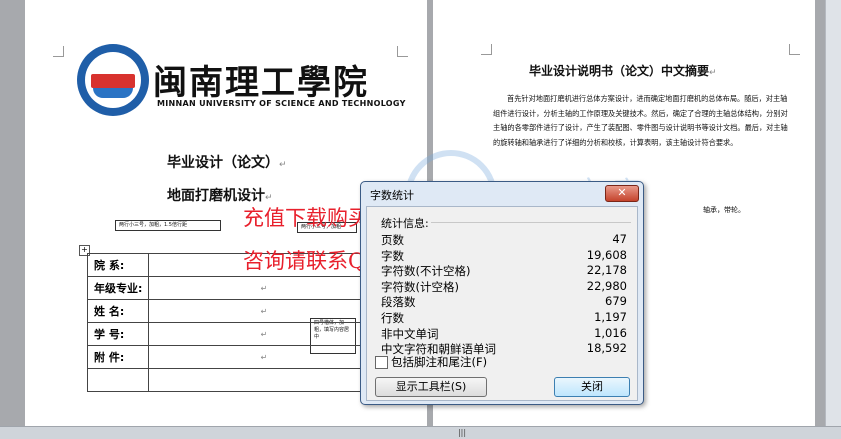  What do you see at coordinates (113, 80) in the screenshot?
I see `university-seal-logo` at bounding box center [113, 80].